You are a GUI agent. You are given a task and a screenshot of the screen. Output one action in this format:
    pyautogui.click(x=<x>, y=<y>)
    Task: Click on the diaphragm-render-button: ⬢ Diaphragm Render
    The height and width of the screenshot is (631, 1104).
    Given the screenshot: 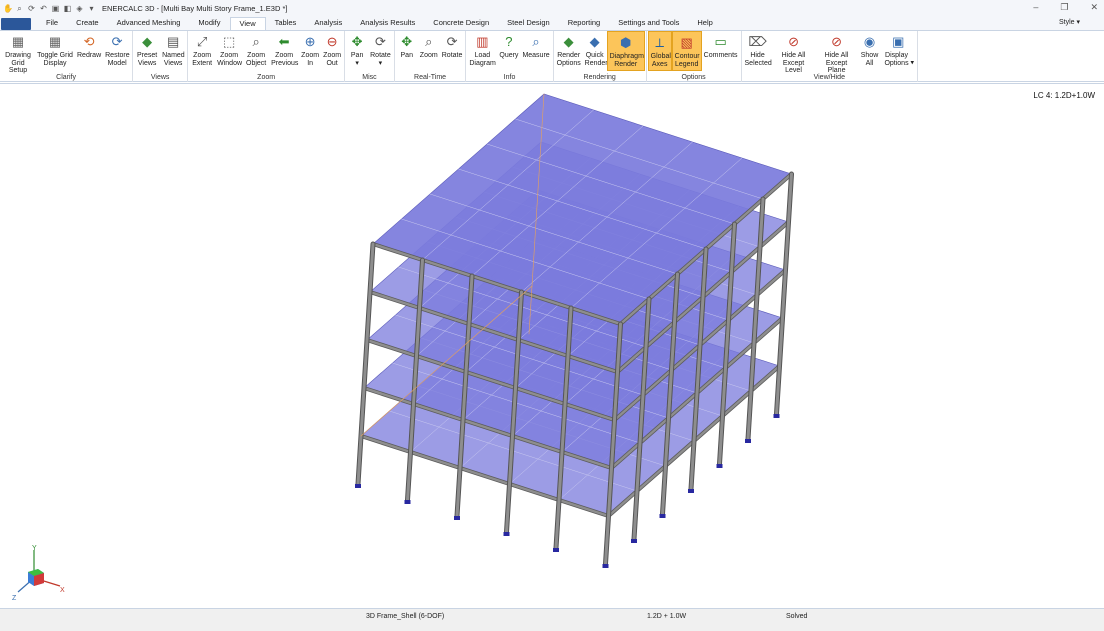 What is the action you would take?
    pyautogui.click(x=625, y=51)
    